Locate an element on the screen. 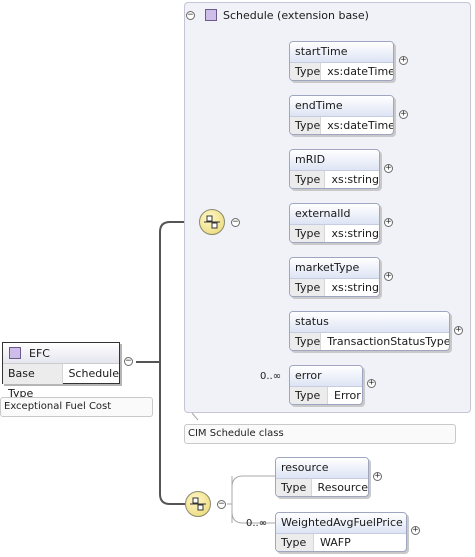  element-markettype: marketType Type xs:string is located at coordinates (334, 277).